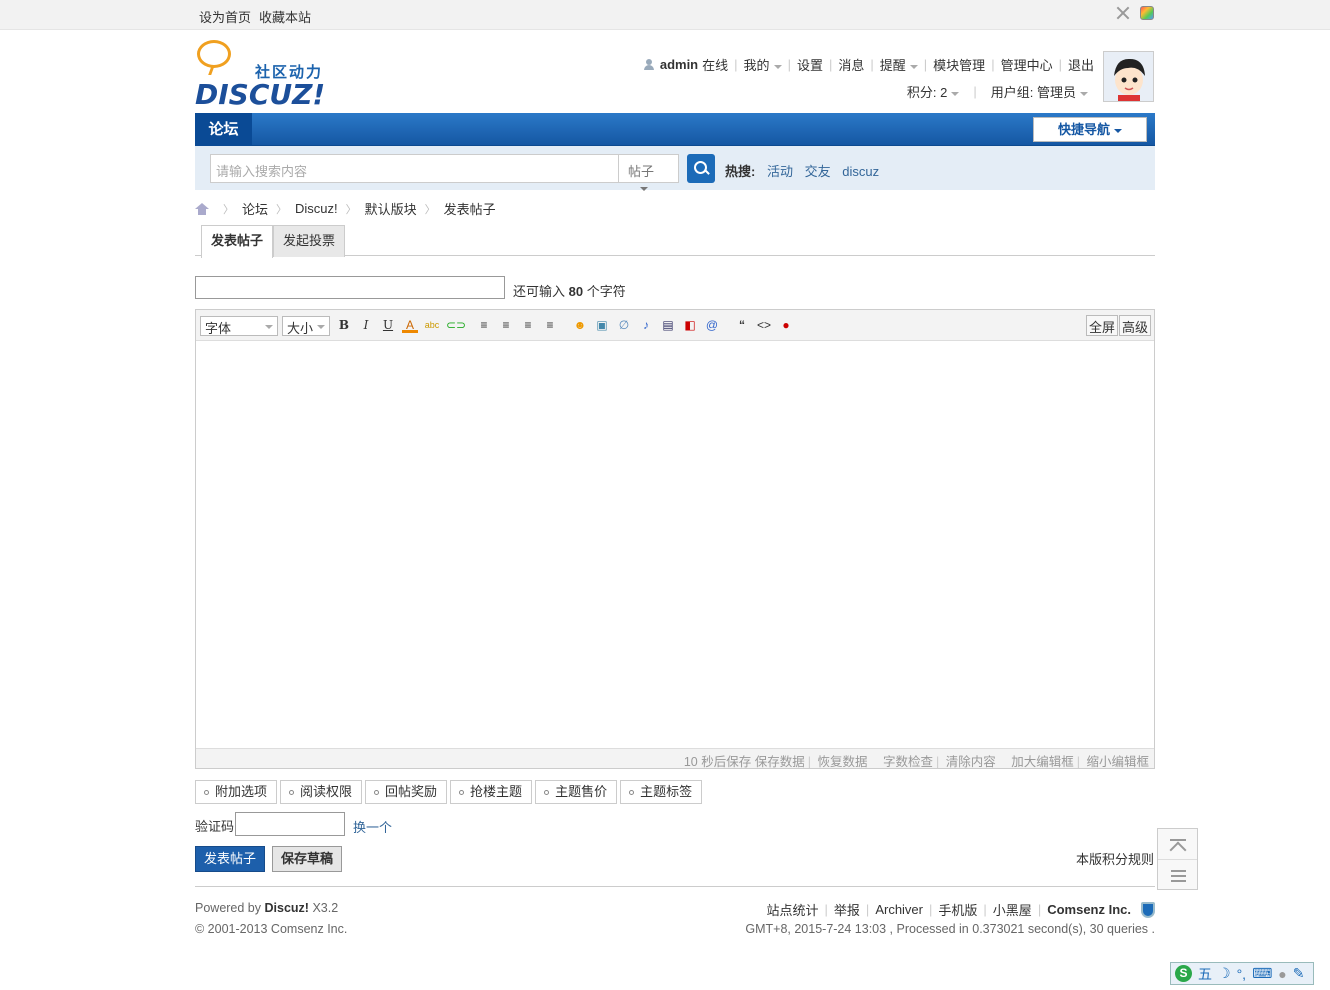 This screenshot has width=1330, height=990. What do you see at coordinates (679, 64) in the screenshot?
I see `username-link: admin` at bounding box center [679, 64].